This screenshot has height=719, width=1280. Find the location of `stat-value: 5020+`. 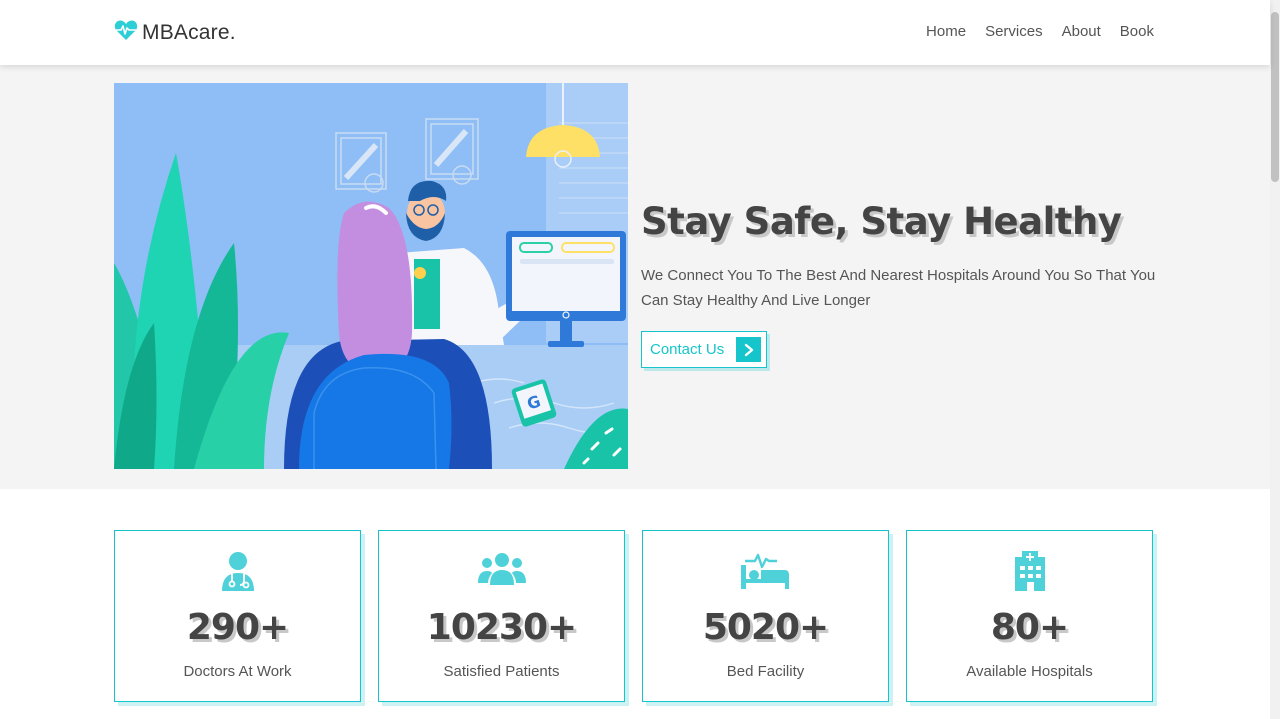

stat-value: 5020+ is located at coordinates (765, 627).